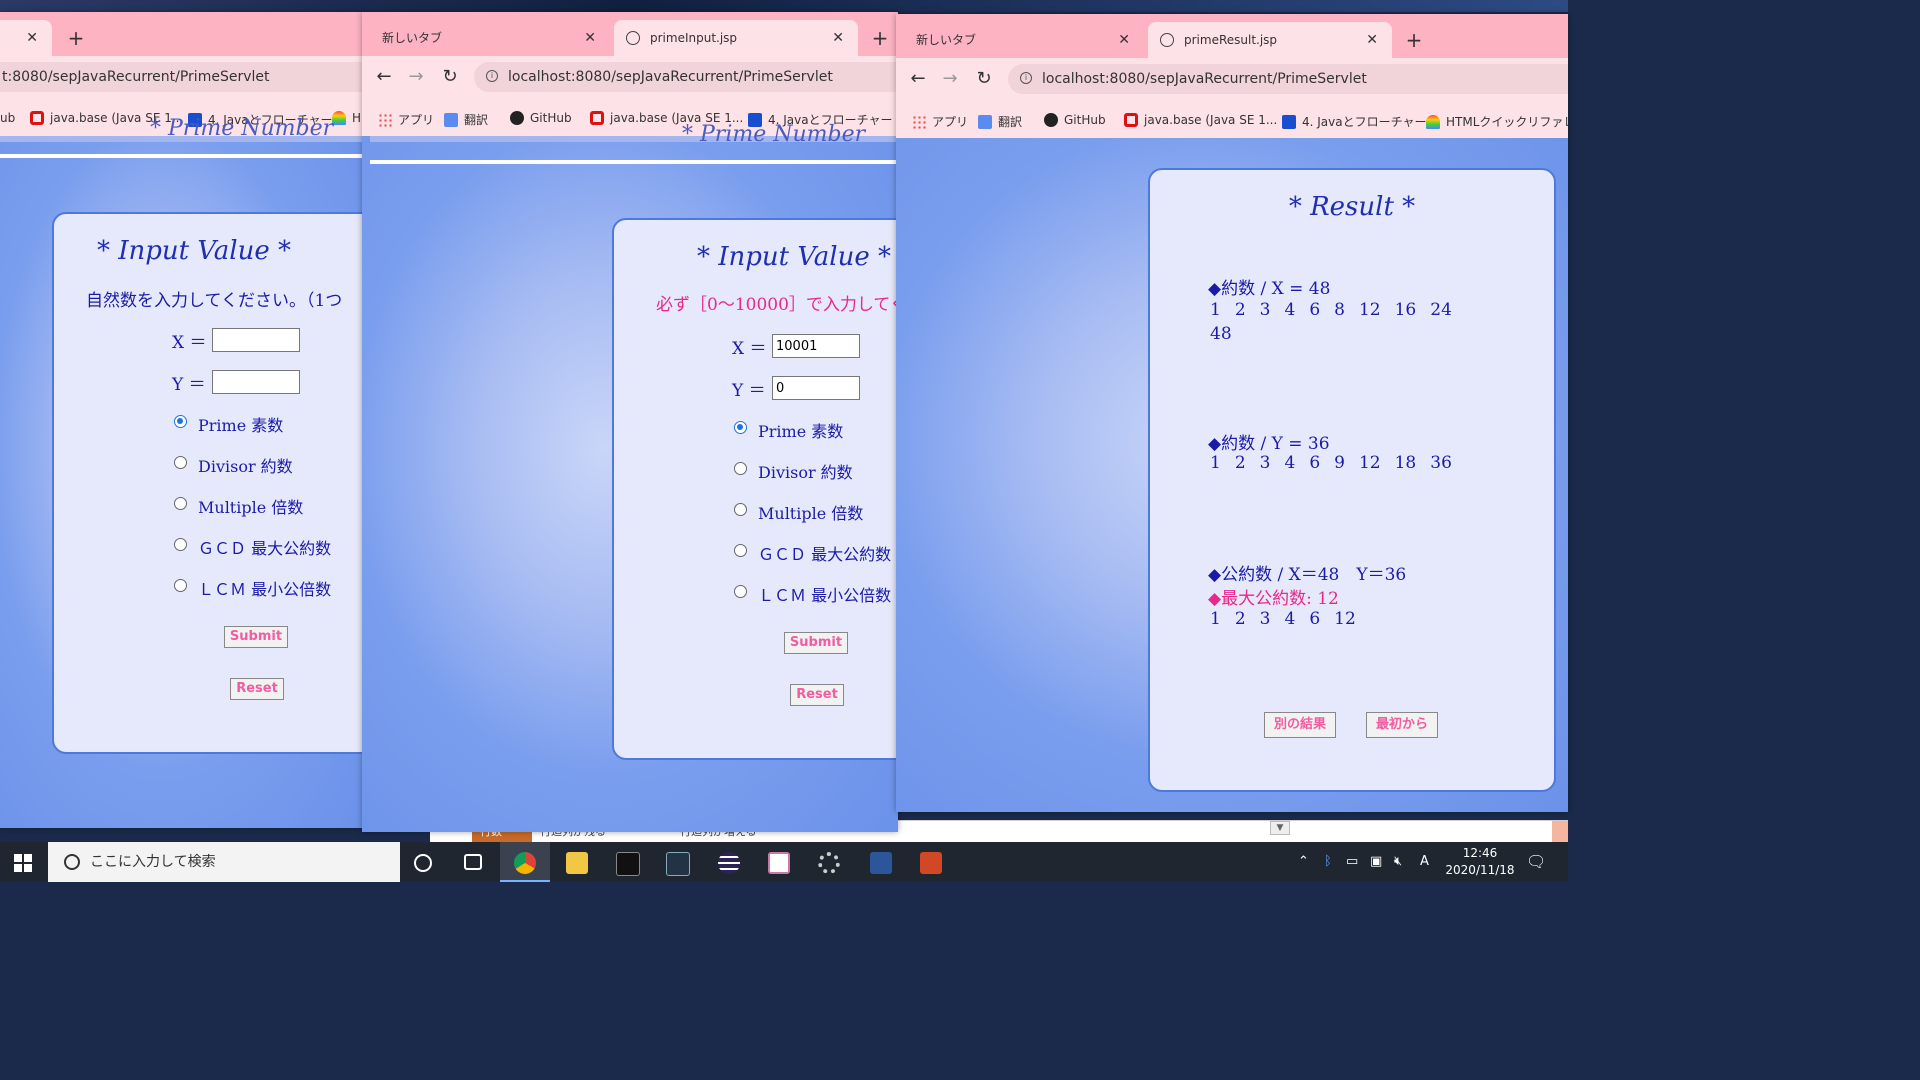 Image resolution: width=1920 pixels, height=1080 pixels. What do you see at coordinates (1328, 861) in the screenshot?
I see `bluetooth-icon: ᛒ` at bounding box center [1328, 861].